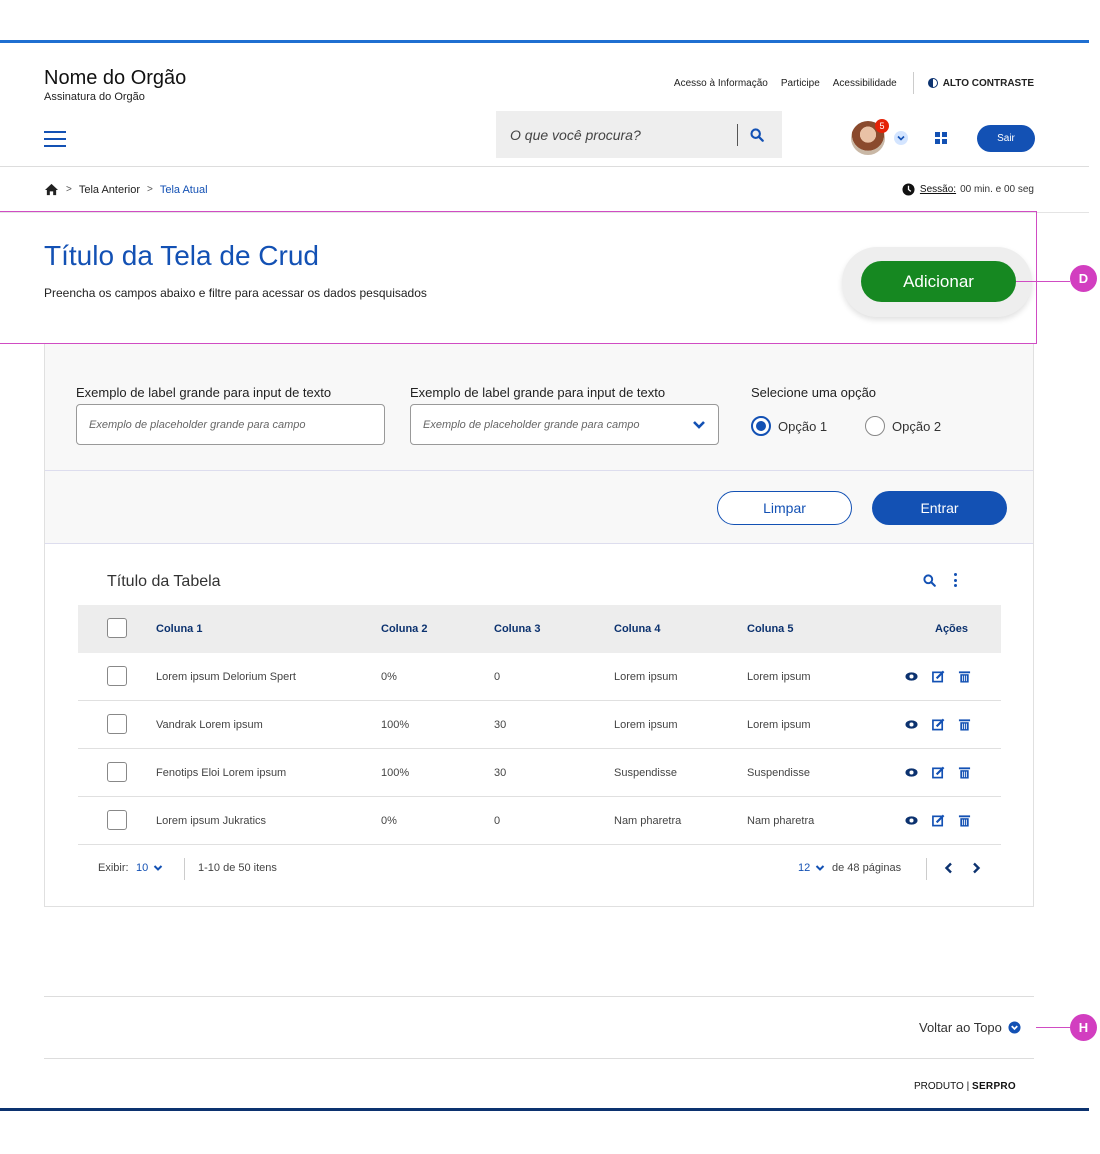 This screenshot has width=1100, height=1154. What do you see at coordinates (938, 281) in the screenshot?
I see `add-button: Adicionar` at bounding box center [938, 281].